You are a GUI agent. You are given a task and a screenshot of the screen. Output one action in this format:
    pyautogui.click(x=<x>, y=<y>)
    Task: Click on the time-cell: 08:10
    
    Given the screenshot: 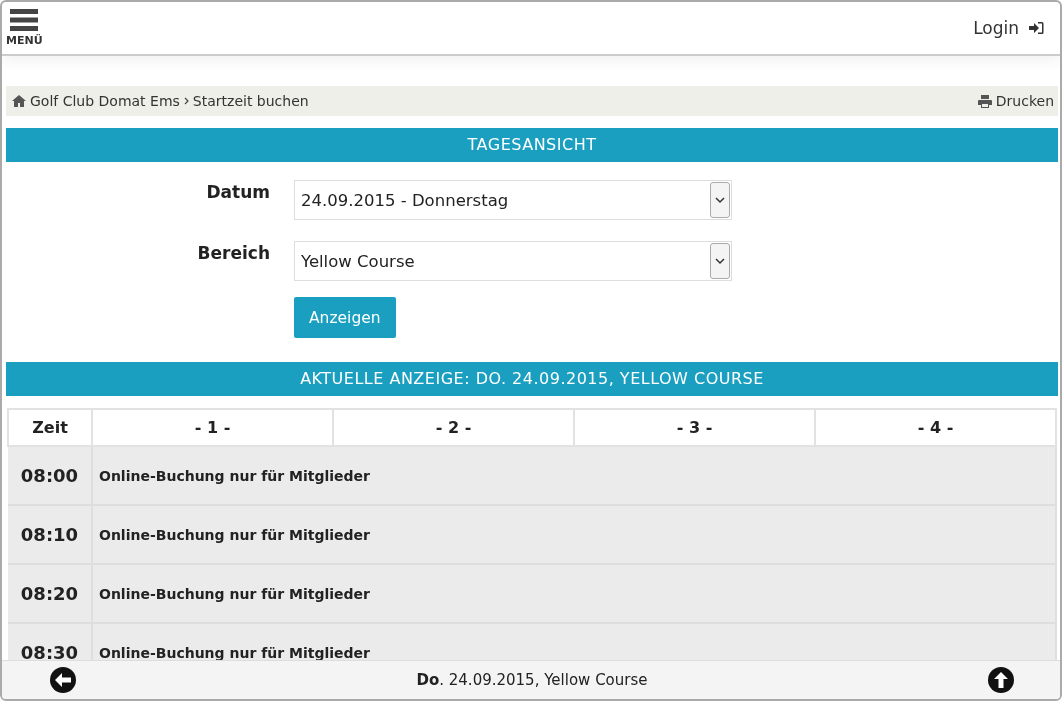 What is the action you would take?
    pyautogui.click(x=50, y=534)
    